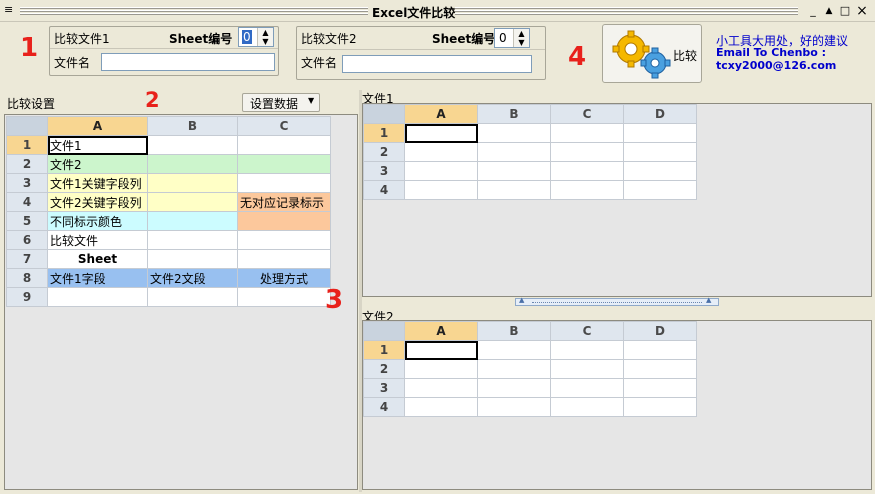  Describe the element at coordinates (97, 240) in the screenshot. I see `grid-cell: 比较文件` at that location.